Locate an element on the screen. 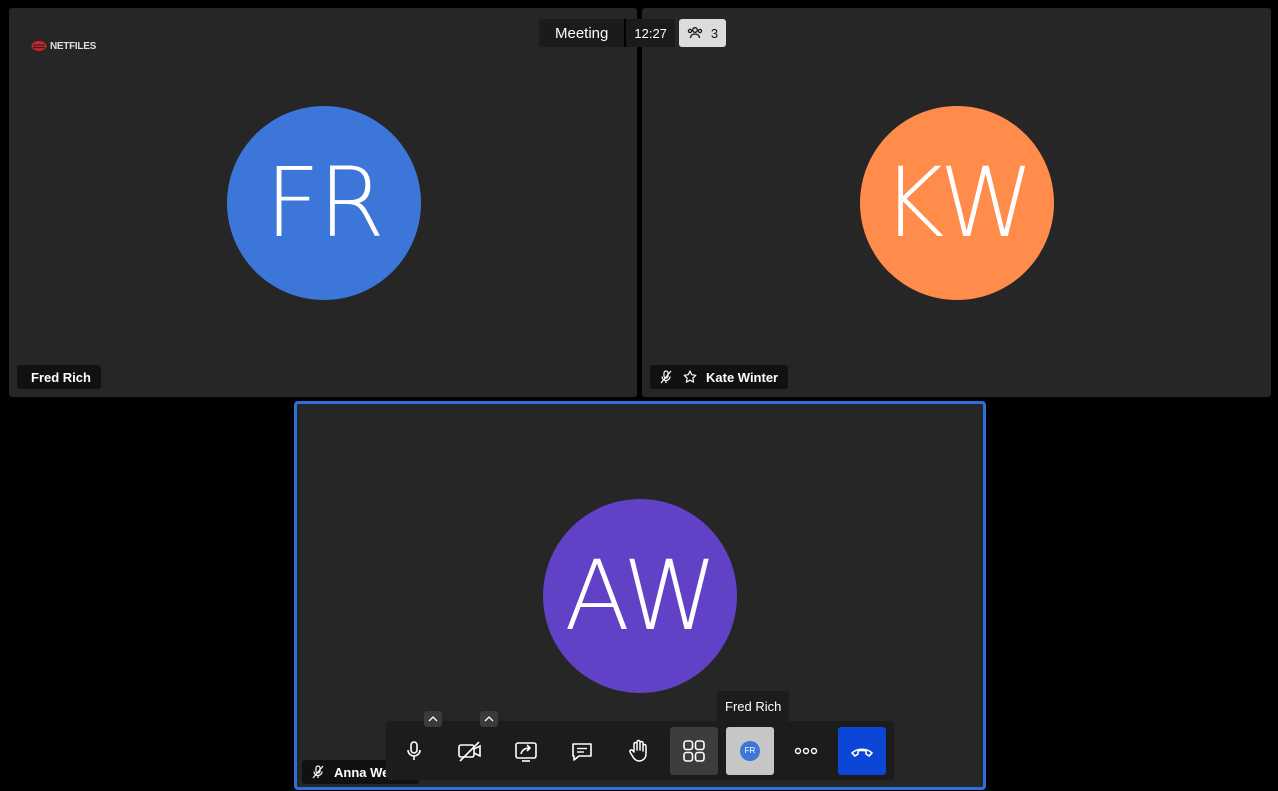  call-toolbar: FR is located at coordinates (640, 745).